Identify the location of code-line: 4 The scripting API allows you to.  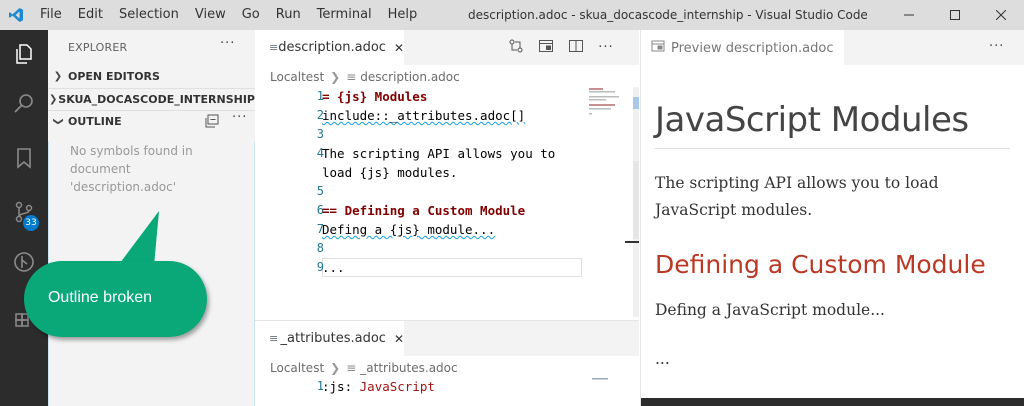
(422, 153).